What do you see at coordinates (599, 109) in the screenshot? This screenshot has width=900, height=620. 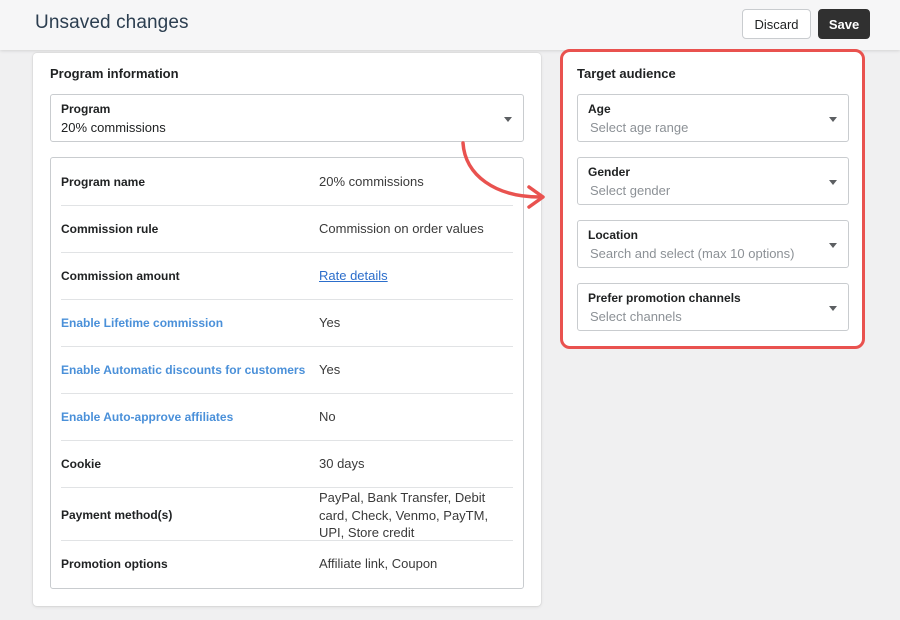 I see `age-label: Age` at bounding box center [599, 109].